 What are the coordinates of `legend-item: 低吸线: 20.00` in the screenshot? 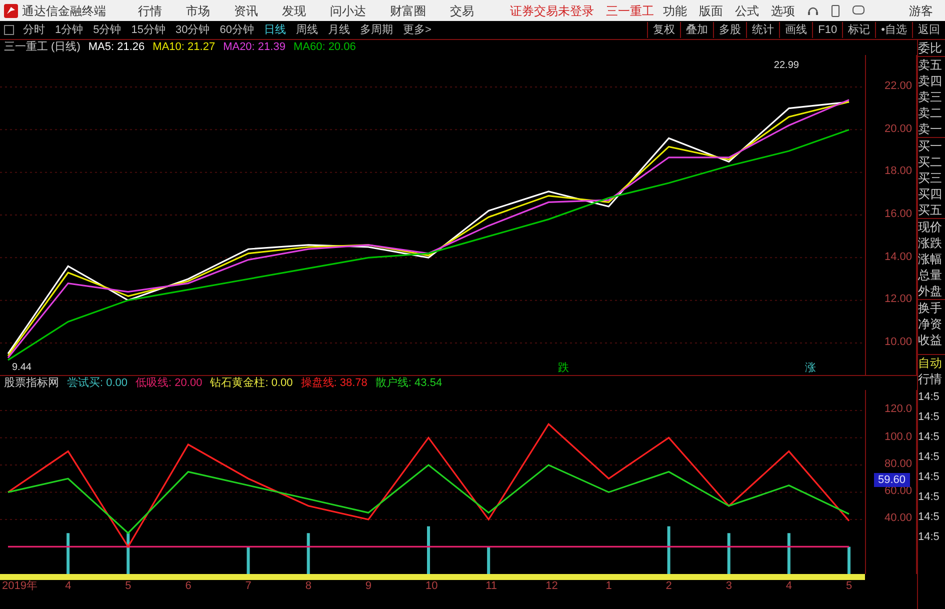 It's located at (169, 383).